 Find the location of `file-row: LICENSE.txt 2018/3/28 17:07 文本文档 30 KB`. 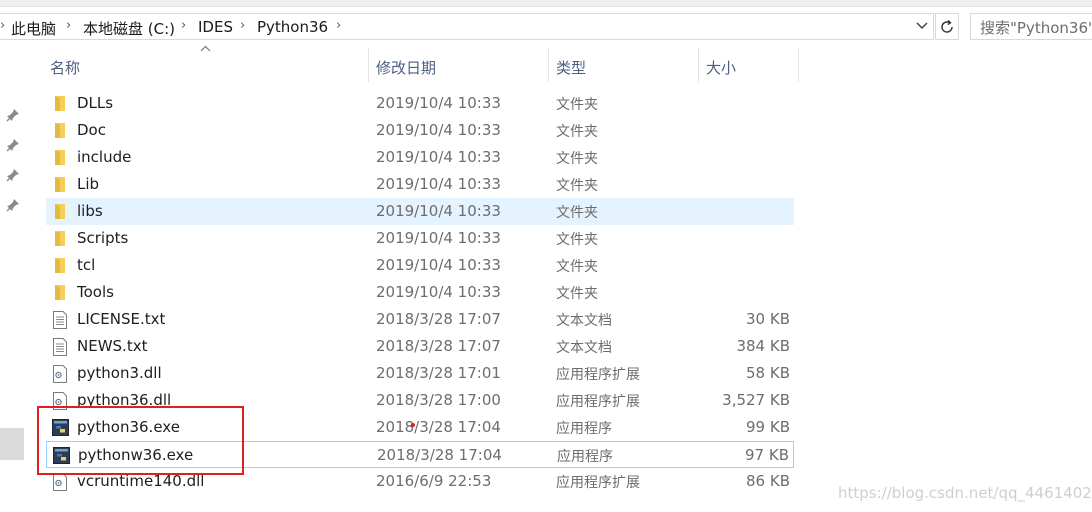

file-row: LICENSE.txt 2018/3/28 17:07 文本文档 30 KB is located at coordinates (420, 319).